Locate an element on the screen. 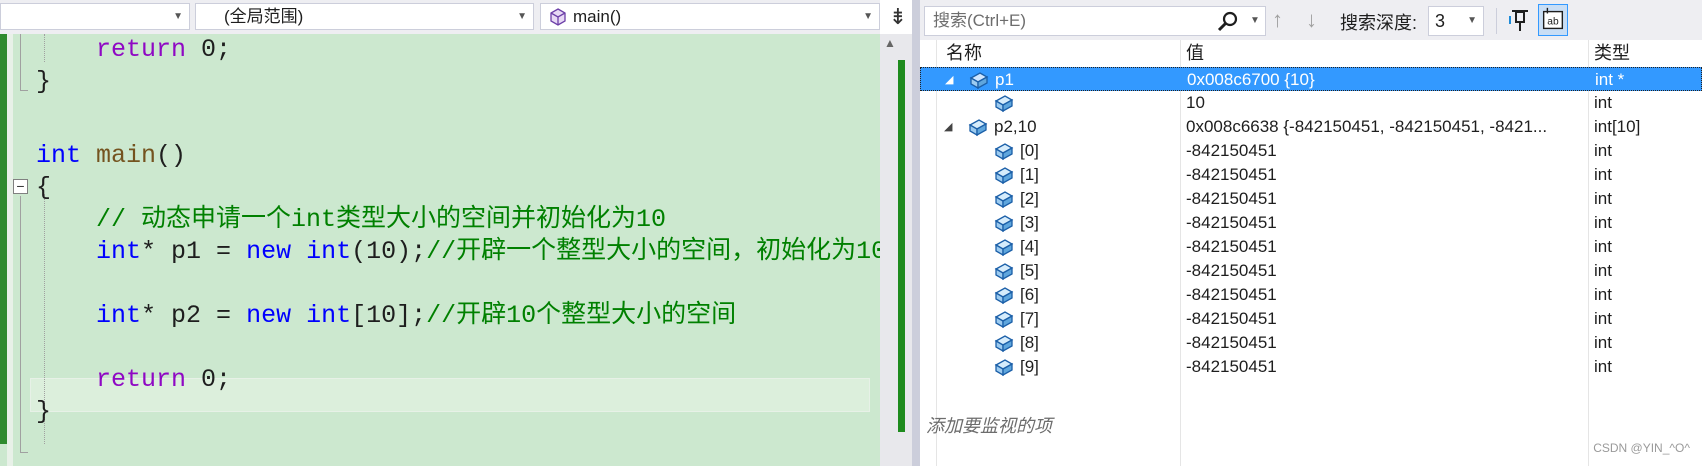 This screenshot has height=466, width=1702. collapse-outline-button: − is located at coordinates (20, 186).